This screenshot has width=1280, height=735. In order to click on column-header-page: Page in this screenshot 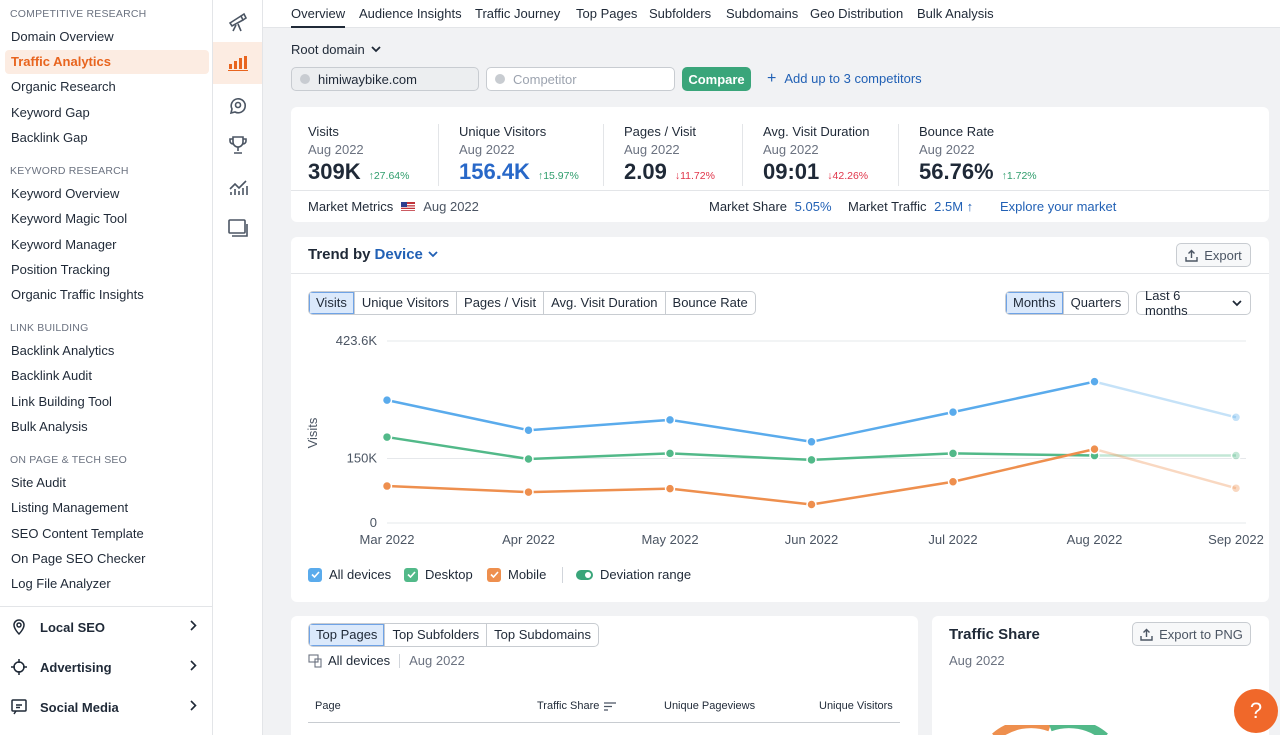, I will do `click(328, 706)`.